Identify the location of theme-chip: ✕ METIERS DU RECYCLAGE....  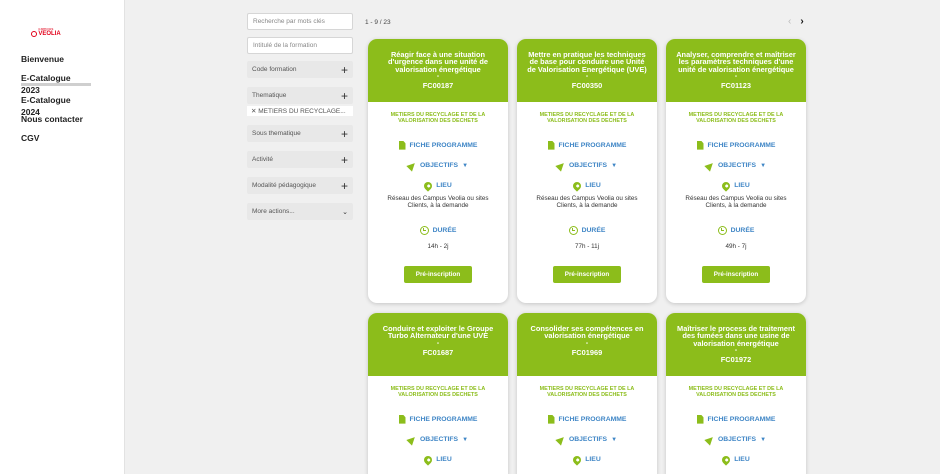
(300, 111).